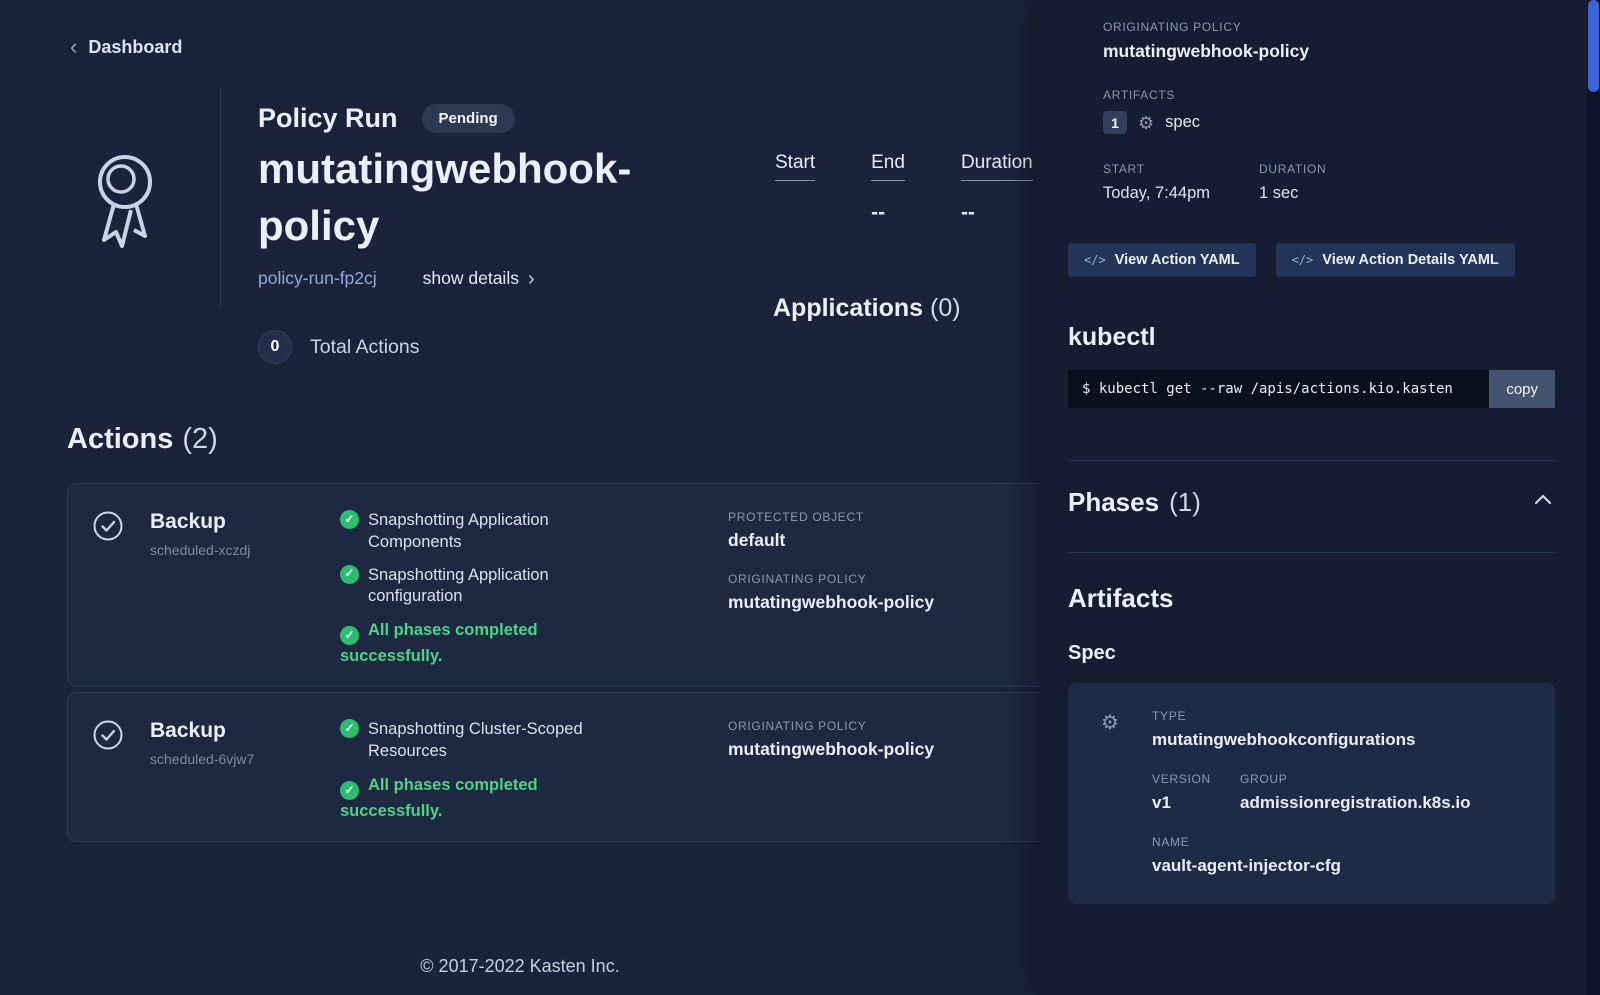 The image size is (1600, 995). Describe the element at coordinates (1112, 337) in the screenshot. I see `kubectl-heading: kubectl` at that location.